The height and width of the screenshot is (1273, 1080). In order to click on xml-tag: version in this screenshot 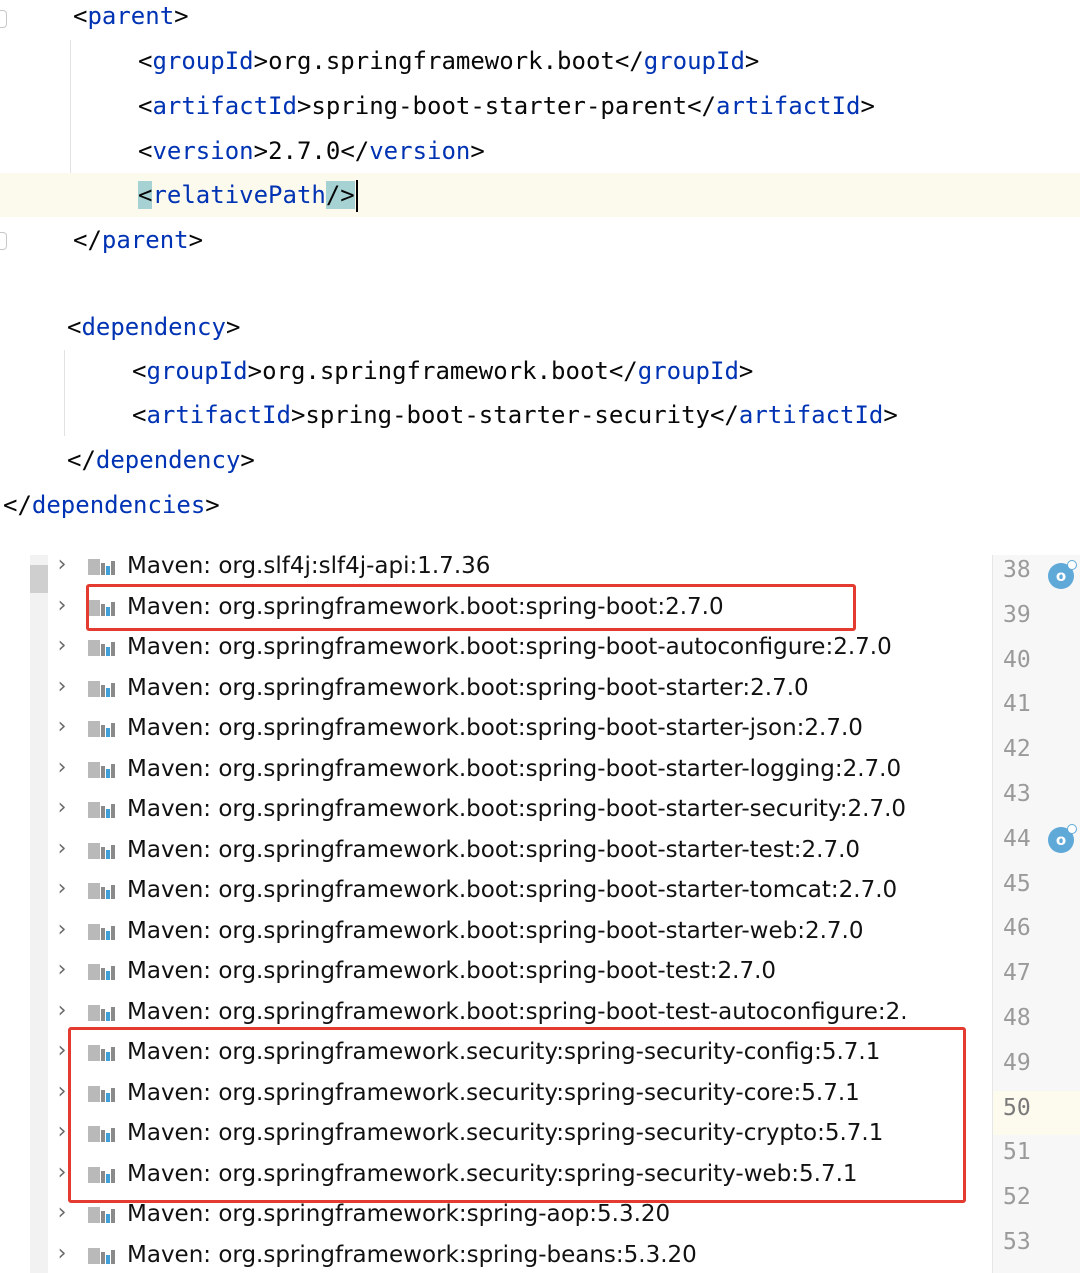, I will do `click(420, 151)`.